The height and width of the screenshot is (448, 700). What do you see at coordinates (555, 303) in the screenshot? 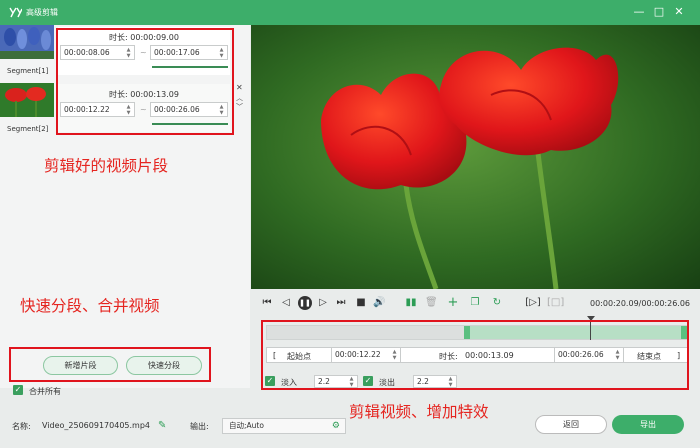
I see `mark-out-icon: [□]` at bounding box center [555, 303].